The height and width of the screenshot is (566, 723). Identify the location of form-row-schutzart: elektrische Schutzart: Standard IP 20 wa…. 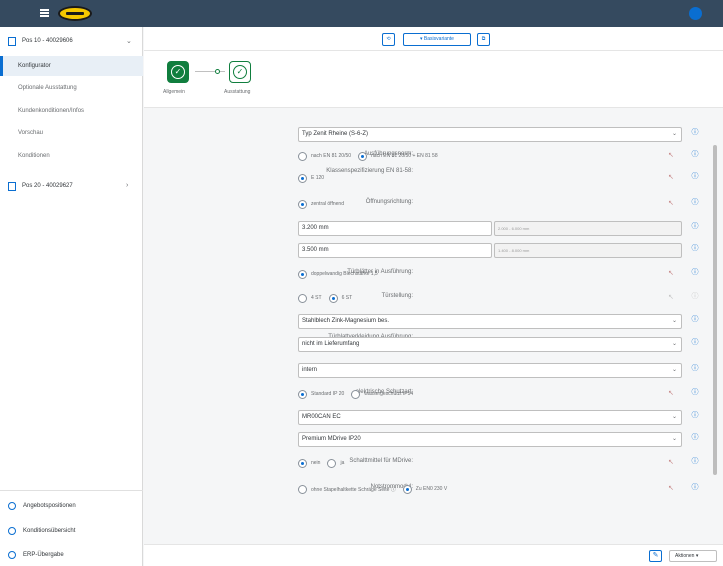
(424, 394).